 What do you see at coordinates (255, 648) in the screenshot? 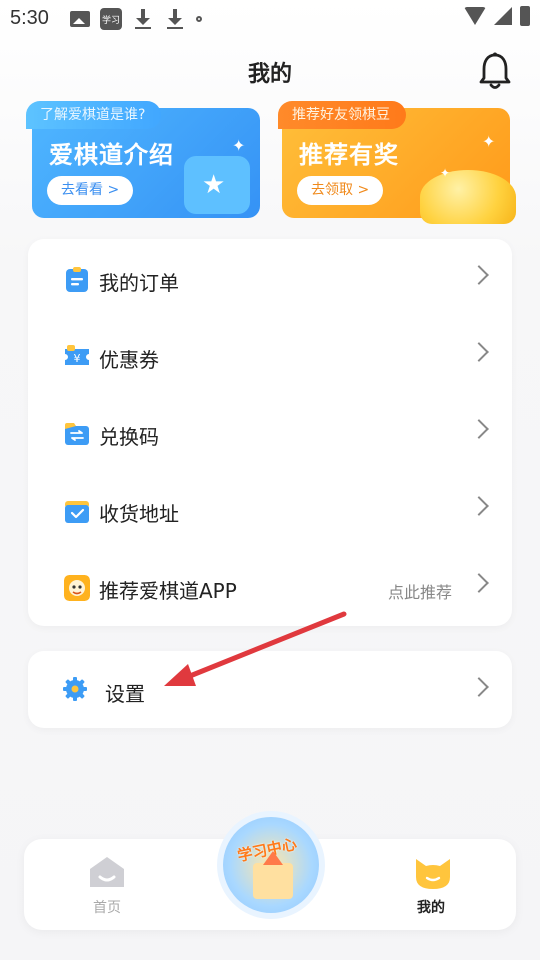
I see `annotation-arrow` at bounding box center [255, 648].